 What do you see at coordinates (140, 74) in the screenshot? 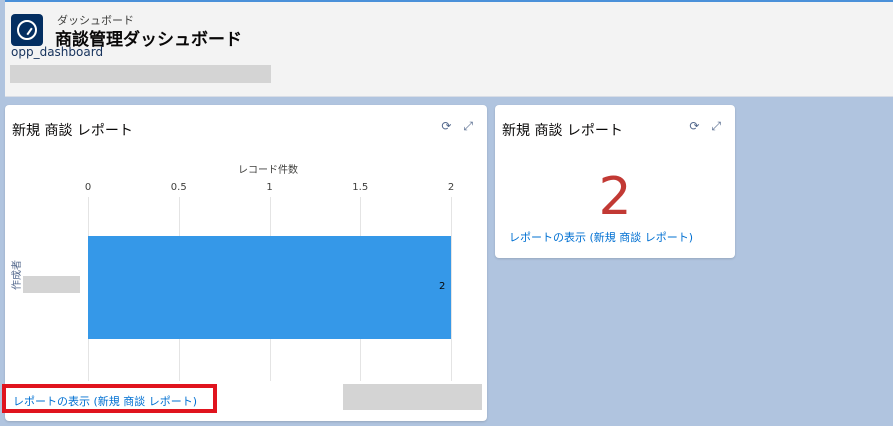
I see `redacted-field` at bounding box center [140, 74].